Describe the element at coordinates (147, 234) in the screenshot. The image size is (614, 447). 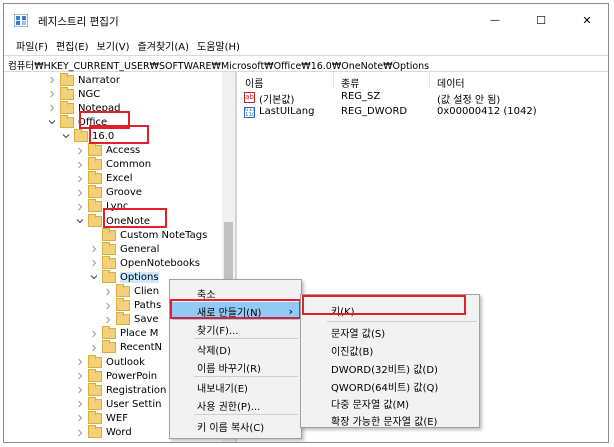
I see `tree-item: Custom NoteTags` at that location.